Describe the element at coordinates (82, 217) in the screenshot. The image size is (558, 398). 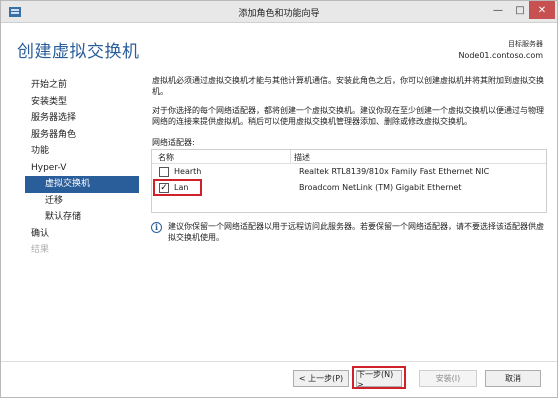
I see `nav-item-default-stores: 默认存储` at that location.